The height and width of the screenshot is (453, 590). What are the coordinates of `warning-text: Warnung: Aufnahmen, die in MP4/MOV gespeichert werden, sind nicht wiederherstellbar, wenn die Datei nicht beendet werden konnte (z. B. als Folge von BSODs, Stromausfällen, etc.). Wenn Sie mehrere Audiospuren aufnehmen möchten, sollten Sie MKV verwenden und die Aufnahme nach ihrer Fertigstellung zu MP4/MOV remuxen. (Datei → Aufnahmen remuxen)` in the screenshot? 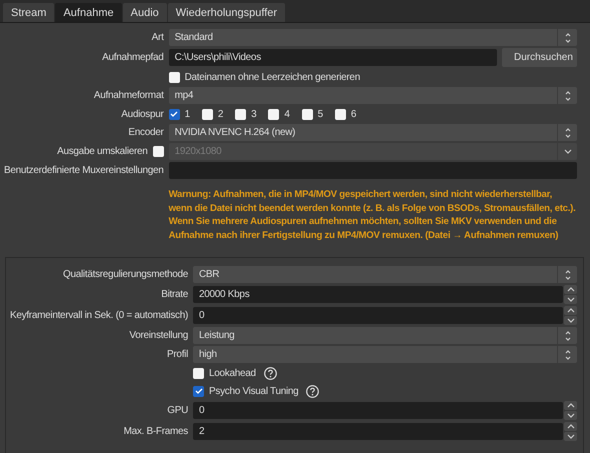 It's located at (372, 215).